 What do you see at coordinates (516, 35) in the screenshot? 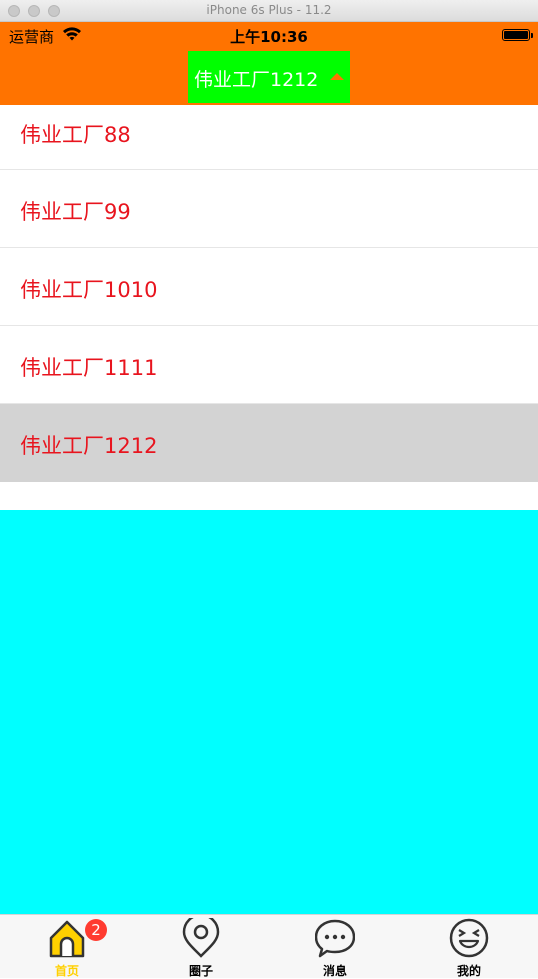
I see `battery-icon` at bounding box center [516, 35].